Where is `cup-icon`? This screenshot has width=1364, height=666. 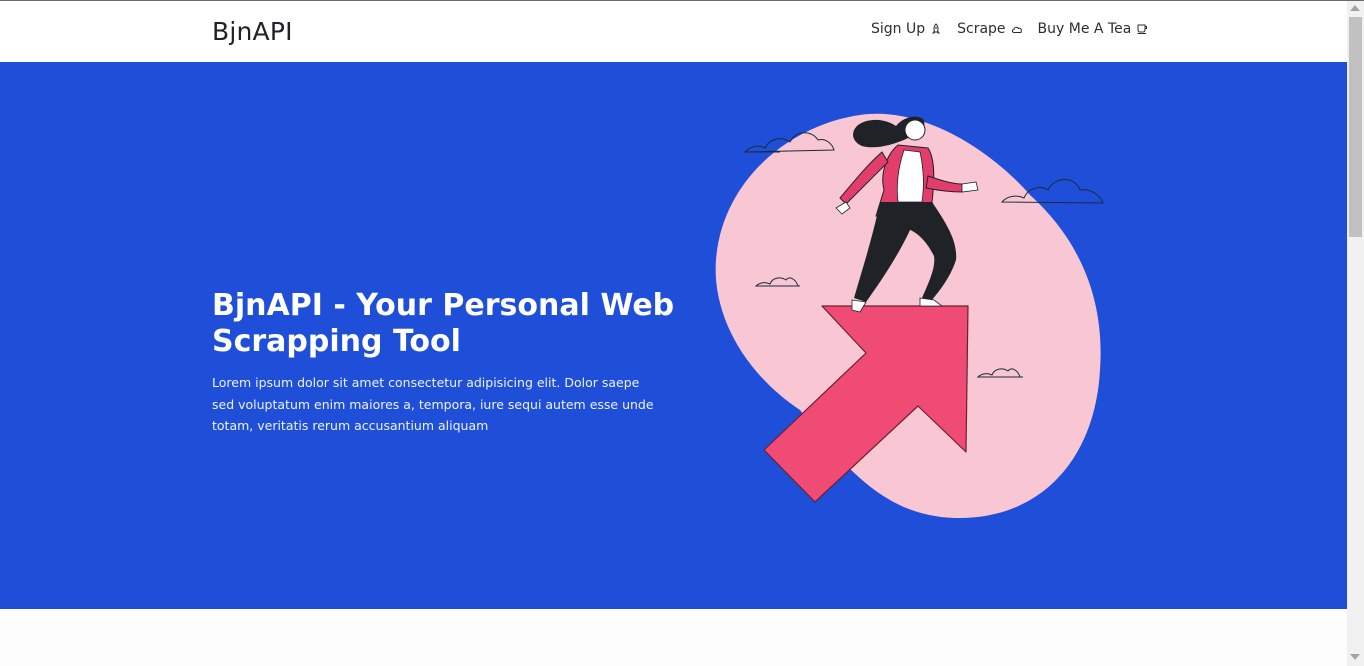 cup-icon is located at coordinates (1142, 29).